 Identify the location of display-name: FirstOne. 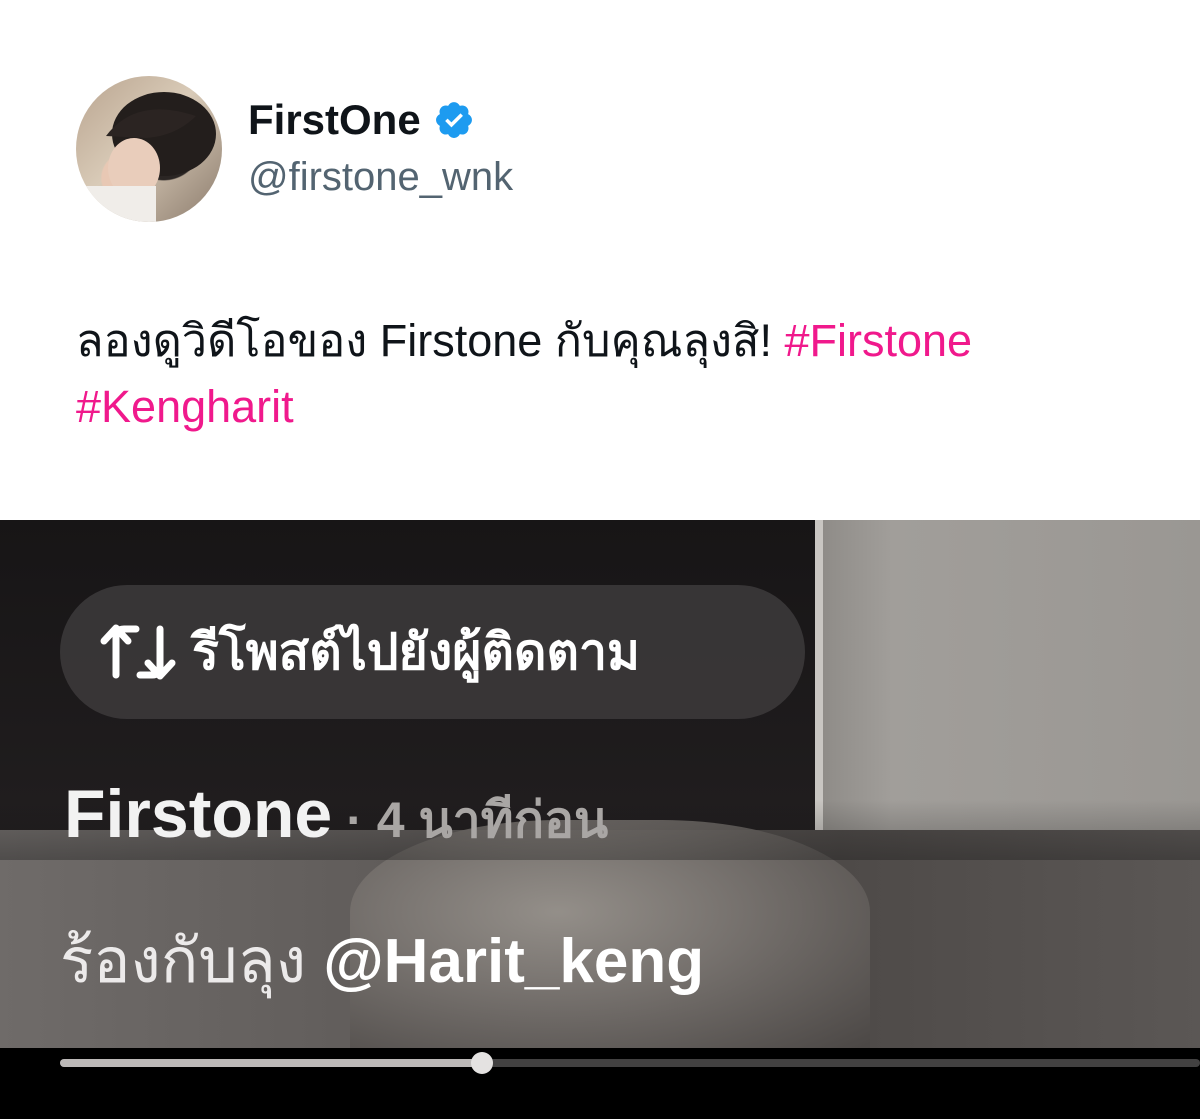
(334, 120).